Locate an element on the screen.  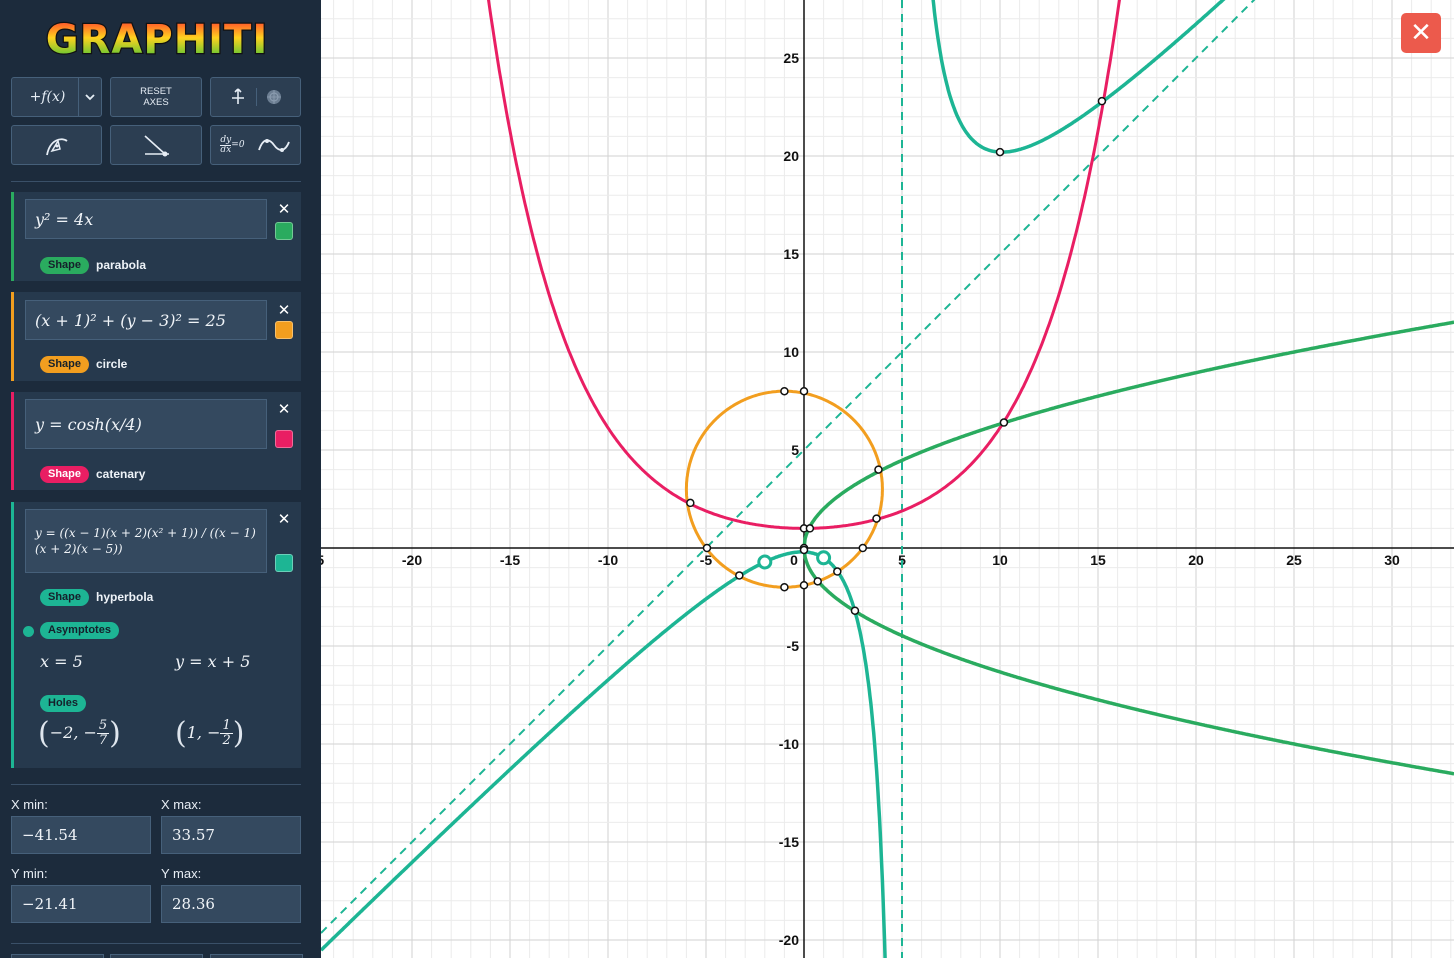
reset-axes-button: RESET AXES is located at coordinates (156, 97).